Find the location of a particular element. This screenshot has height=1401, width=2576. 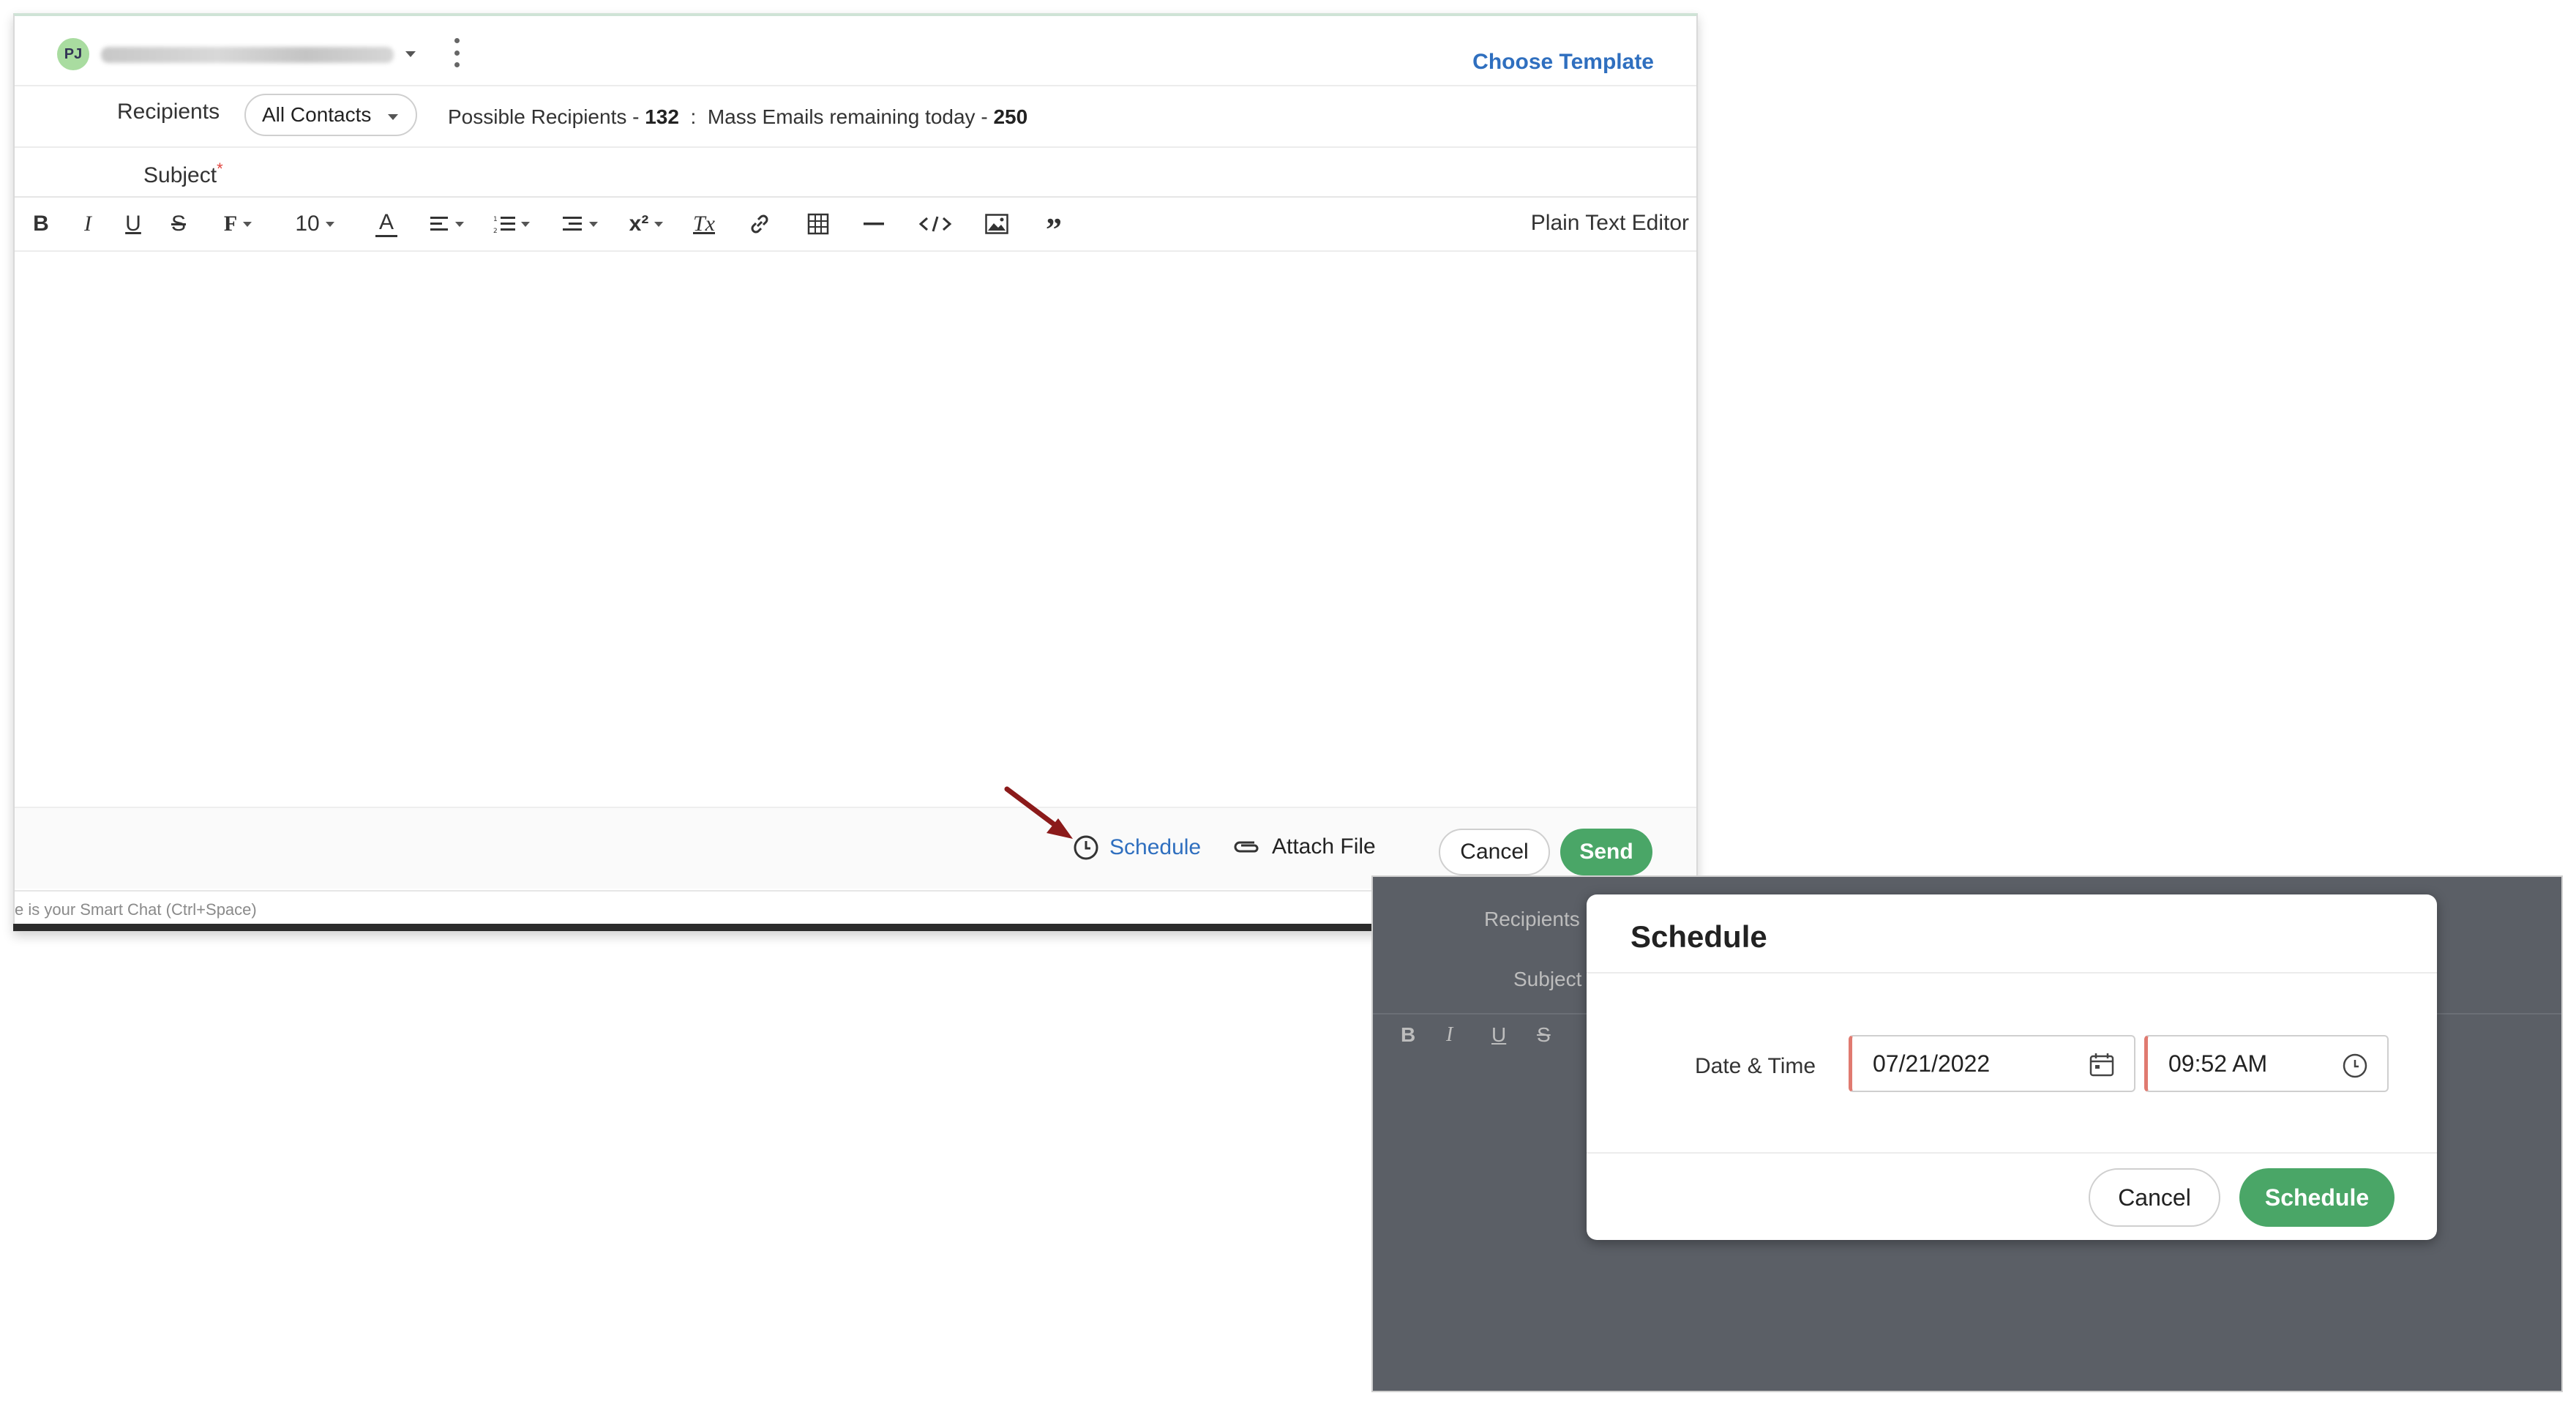

table-icon is located at coordinates (818, 224).